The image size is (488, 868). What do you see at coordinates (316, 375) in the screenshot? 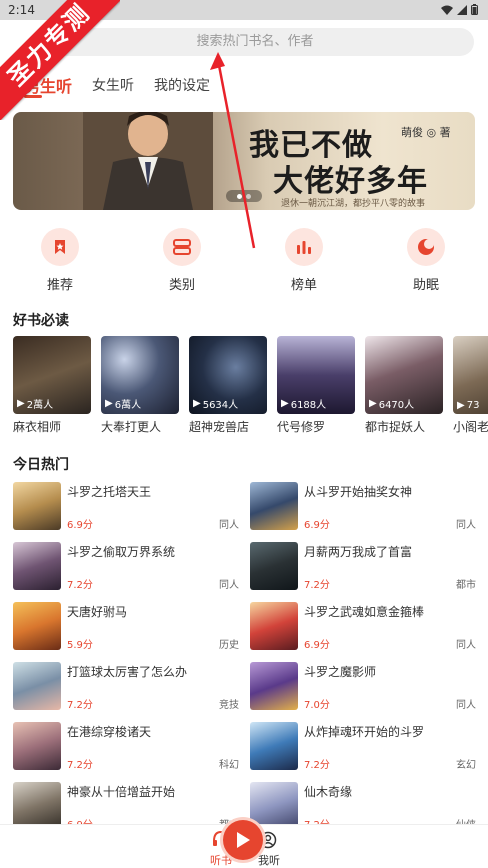
I see `book-cover: ▶ 6188人` at bounding box center [316, 375].